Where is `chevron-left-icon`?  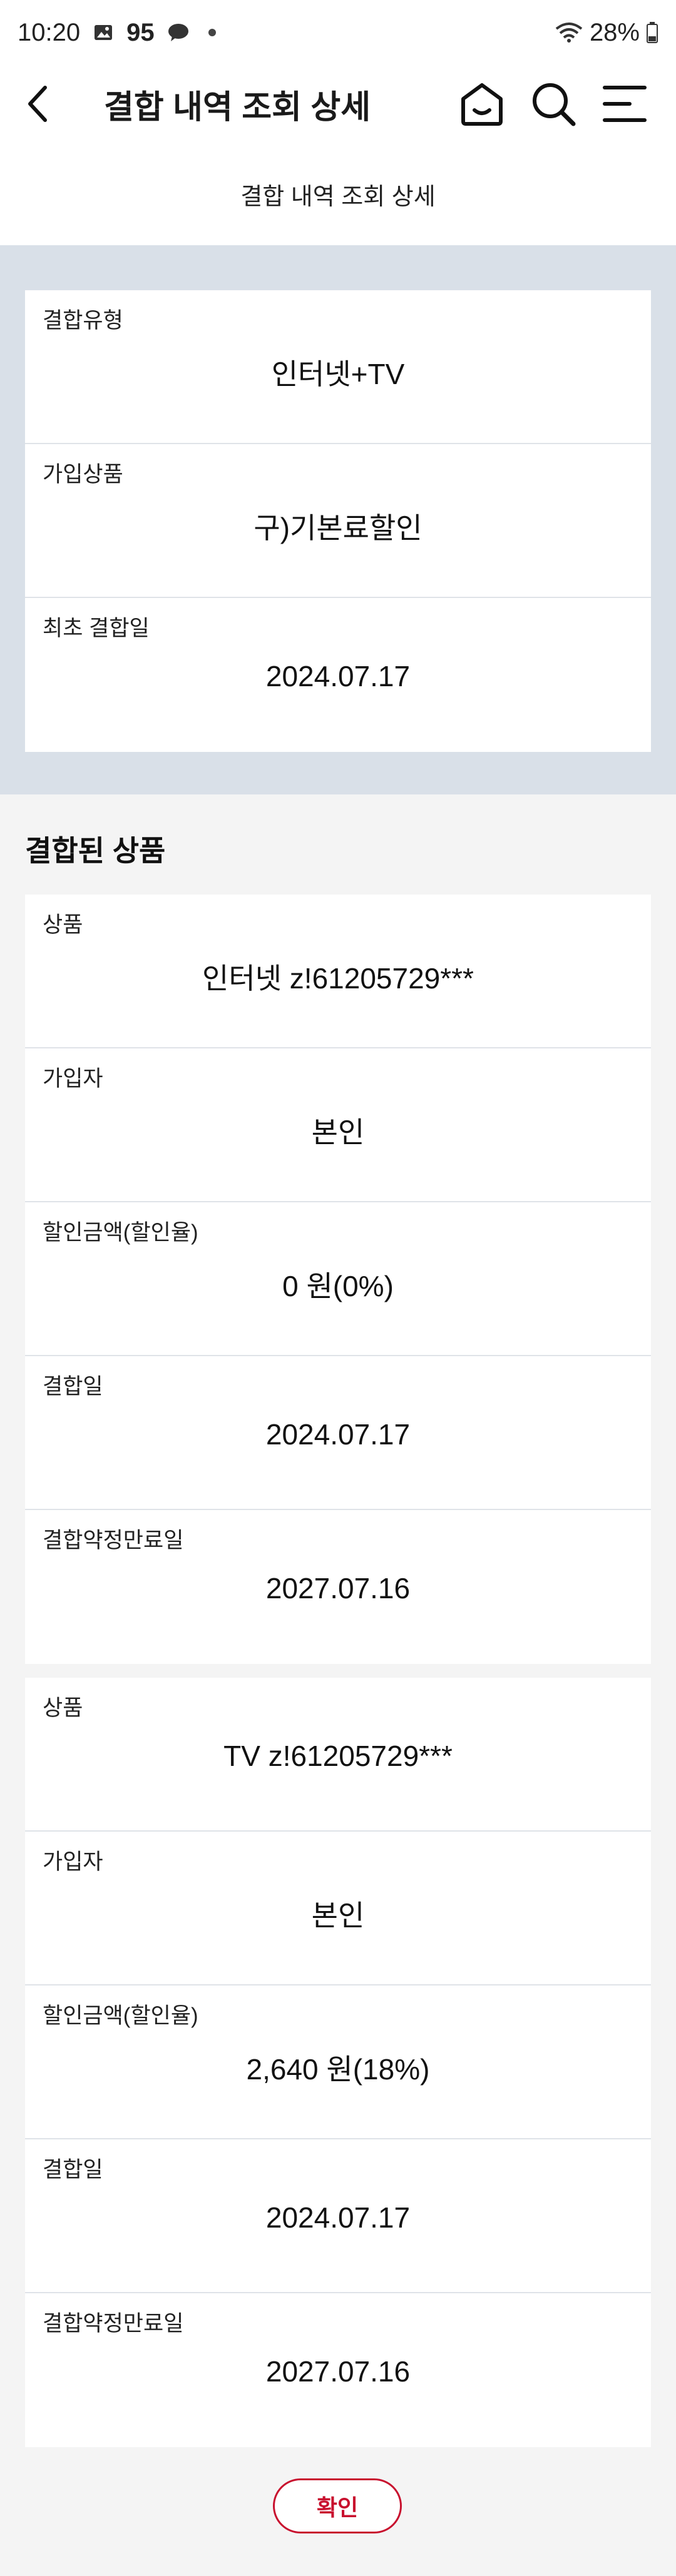
chevron-left-icon is located at coordinates (37, 104).